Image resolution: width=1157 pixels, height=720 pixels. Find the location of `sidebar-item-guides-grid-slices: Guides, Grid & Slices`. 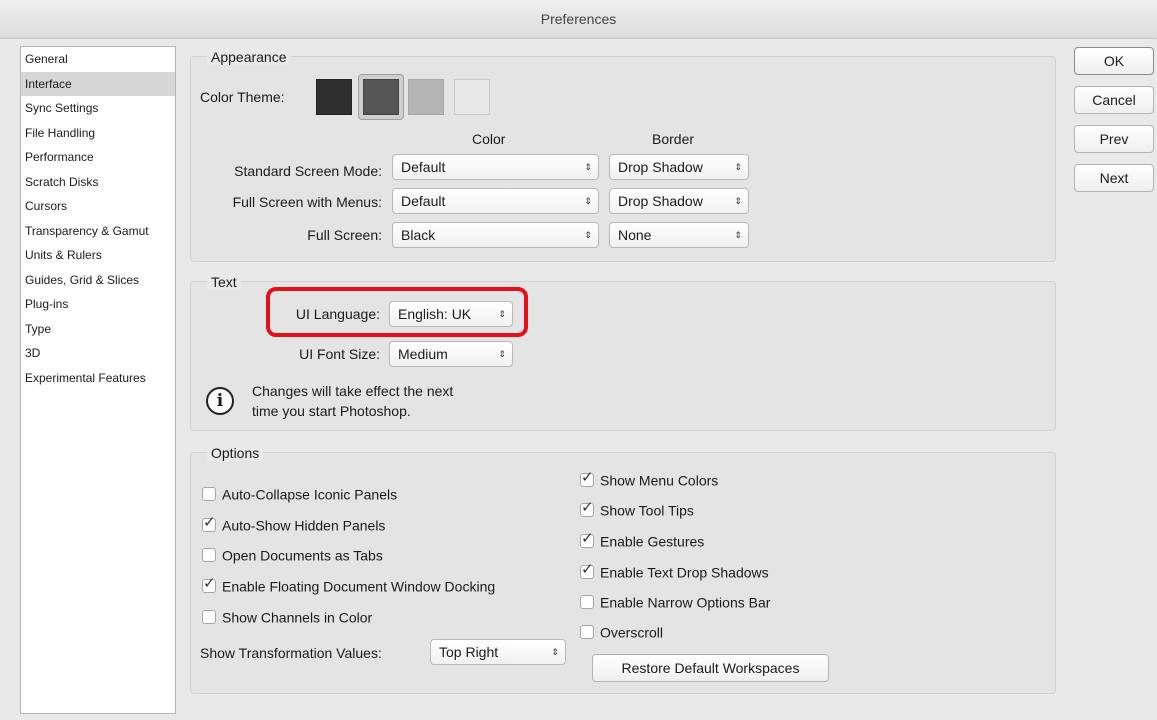

sidebar-item-guides-grid-slices: Guides, Grid & Slices is located at coordinates (98, 280).